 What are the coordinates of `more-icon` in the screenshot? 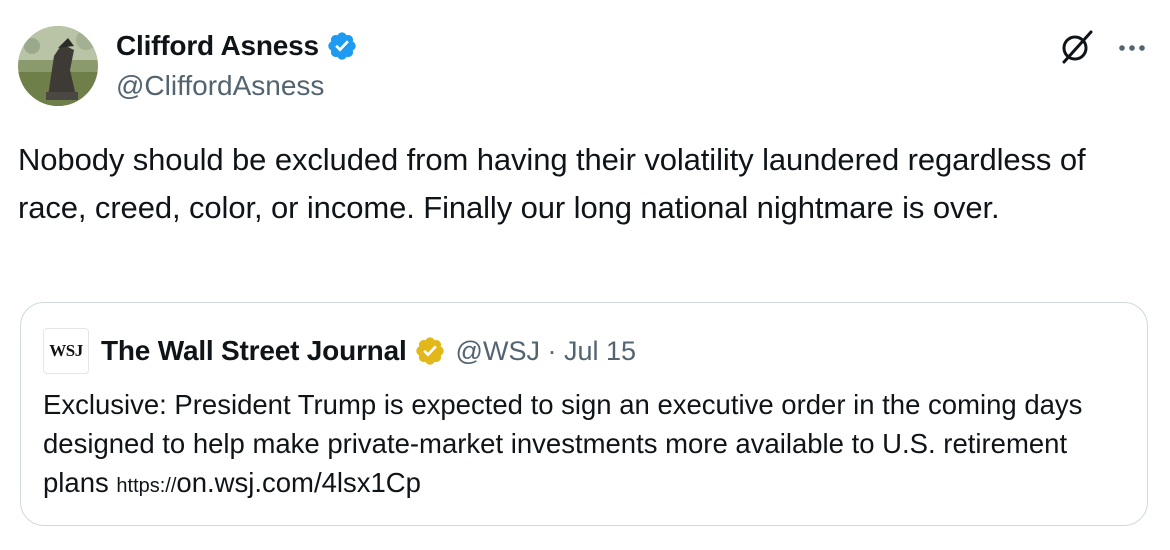 It's located at (1132, 48).